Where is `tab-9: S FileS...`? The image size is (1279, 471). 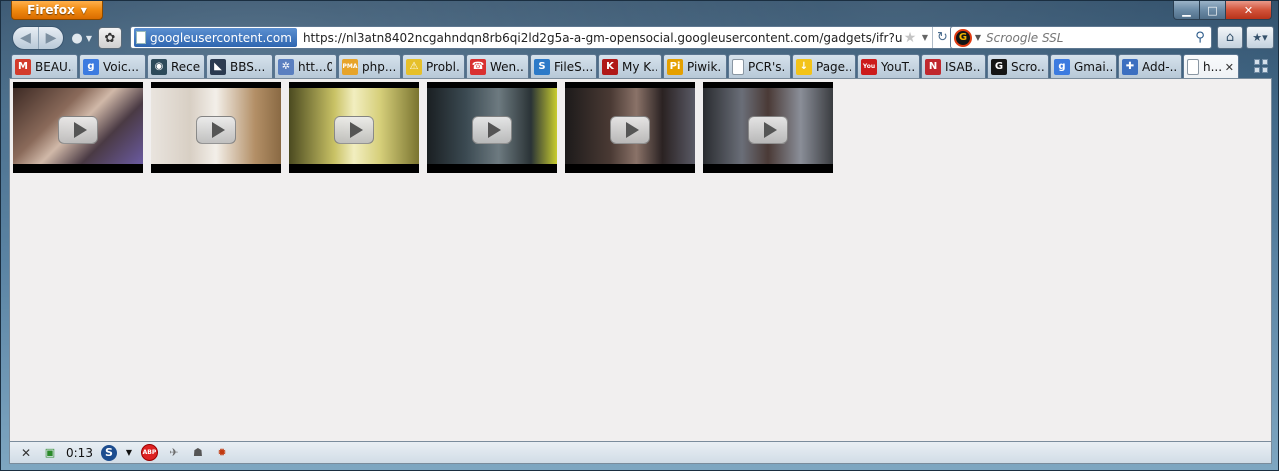 tab-9: S FileS... is located at coordinates (563, 66).